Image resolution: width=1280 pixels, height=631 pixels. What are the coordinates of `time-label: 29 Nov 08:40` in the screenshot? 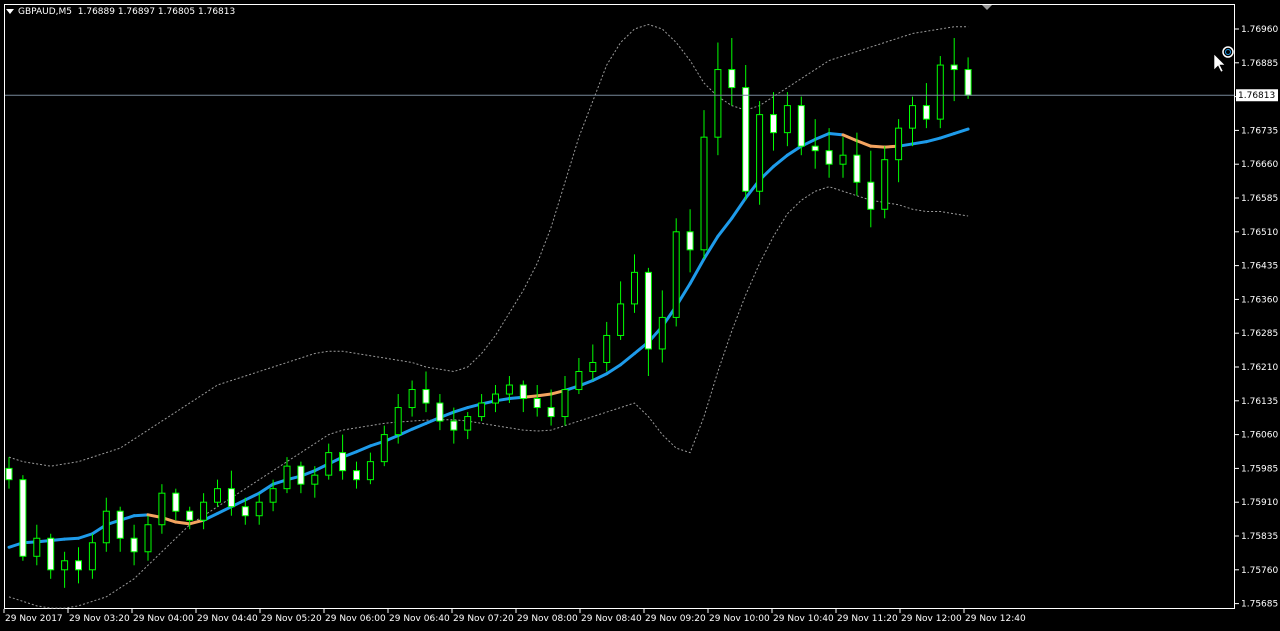 It's located at (611, 619).